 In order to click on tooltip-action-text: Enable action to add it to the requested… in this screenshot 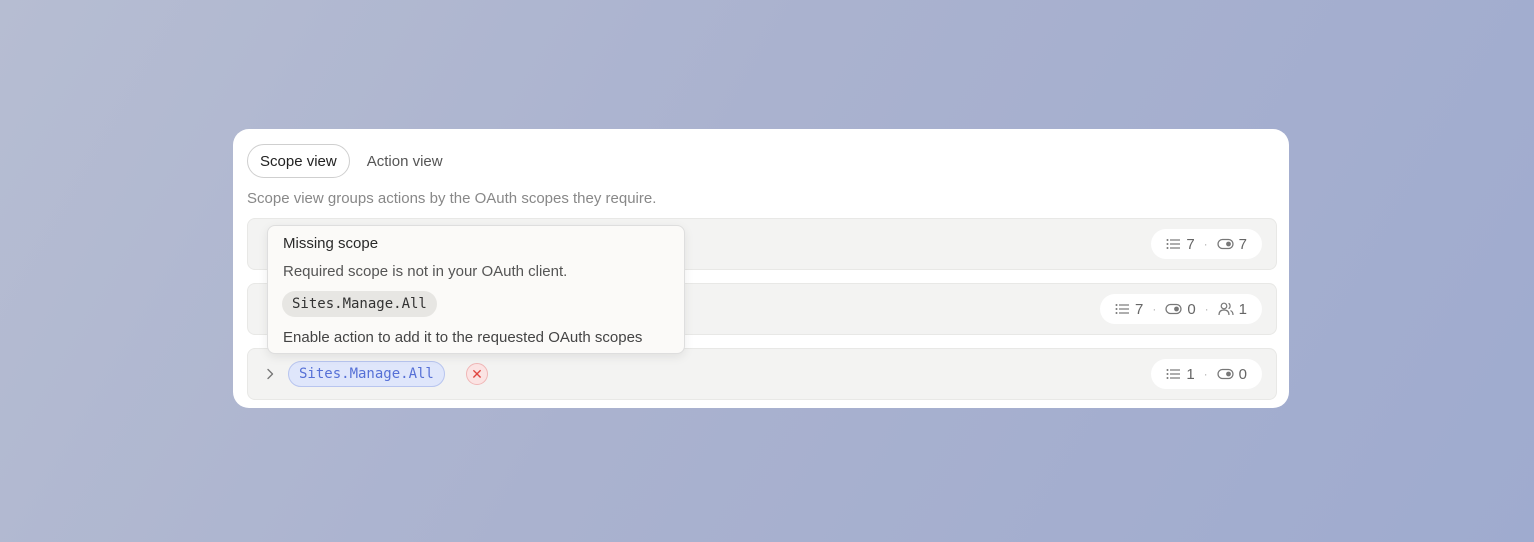, I will do `click(463, 337)`.